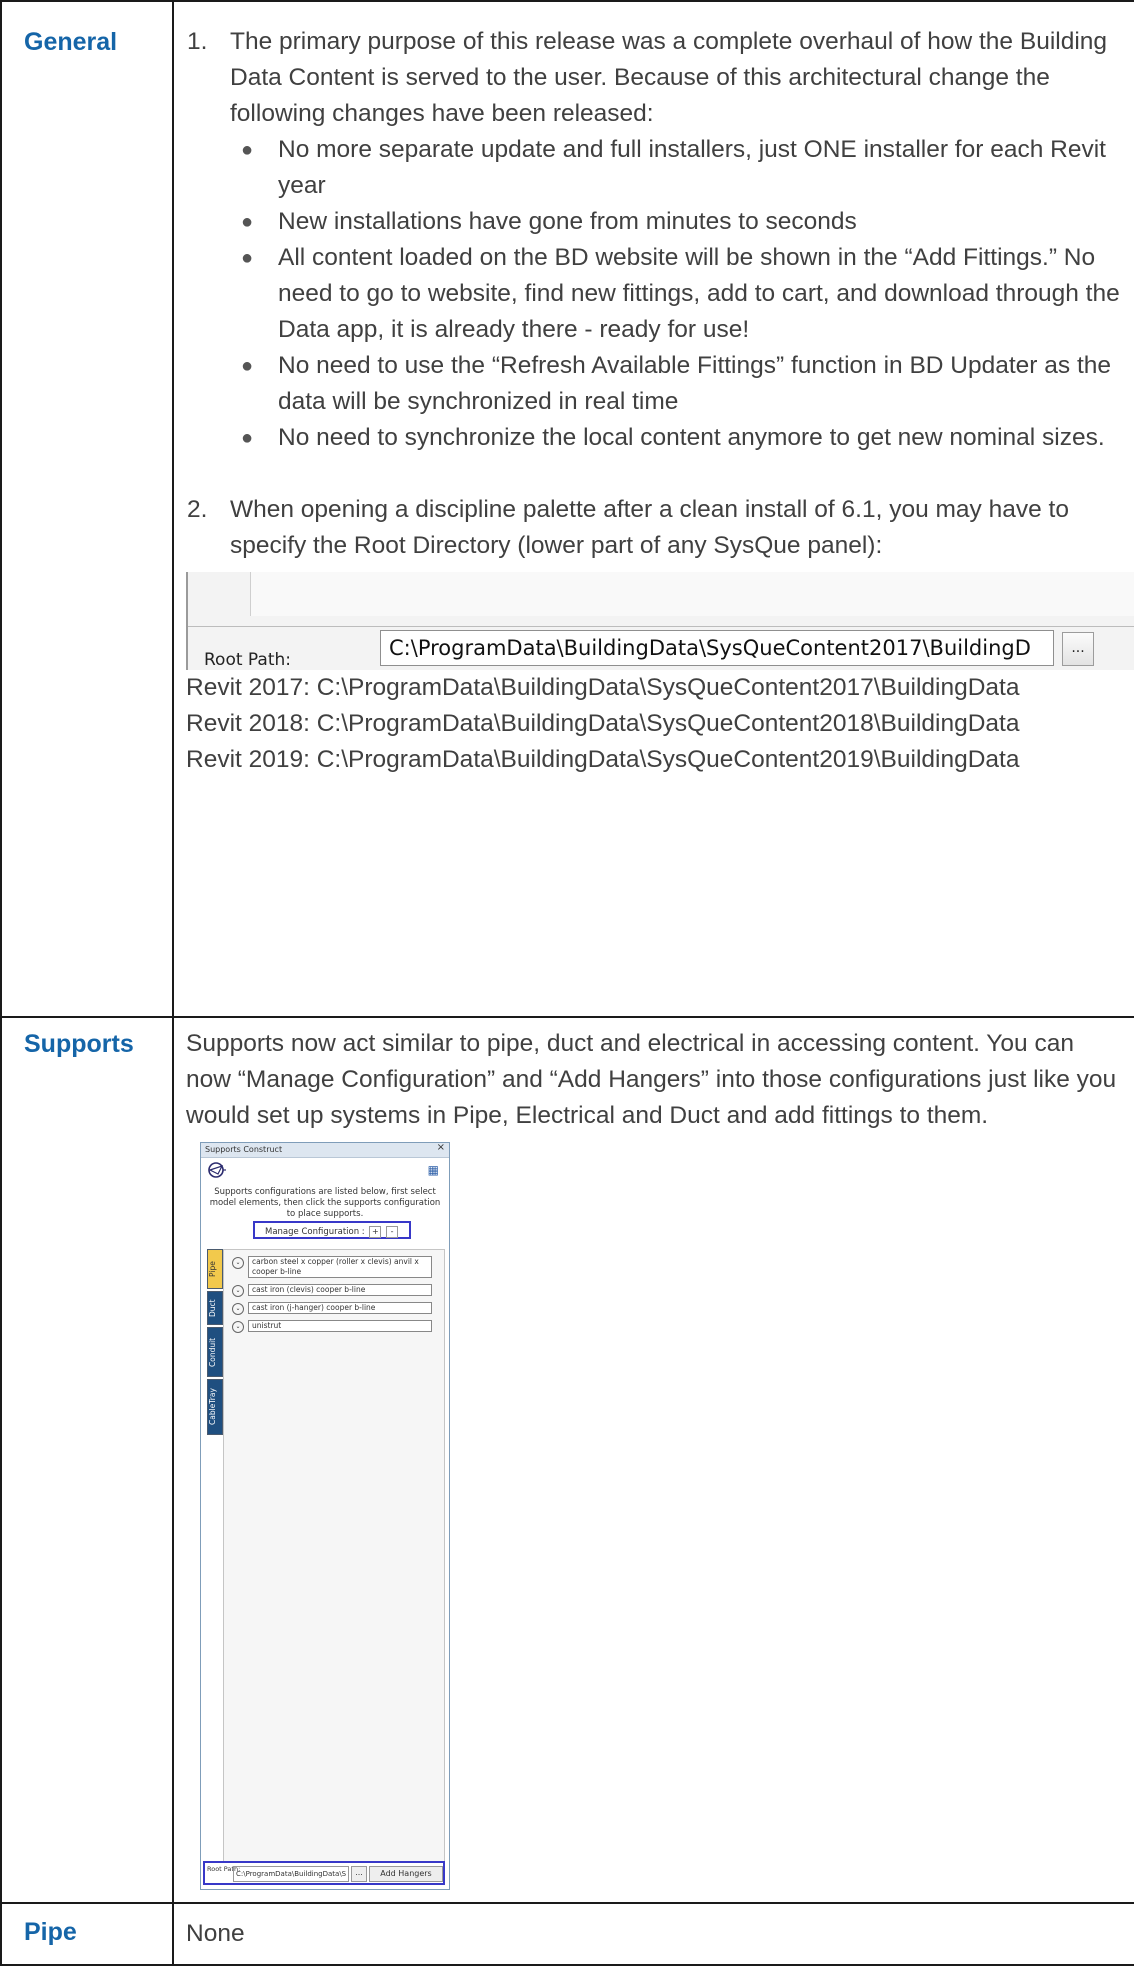  What do you see at coordinates (441, 1148) in the screenshot?
I see `close-icon: ×` at bounding box center [441, 1148].